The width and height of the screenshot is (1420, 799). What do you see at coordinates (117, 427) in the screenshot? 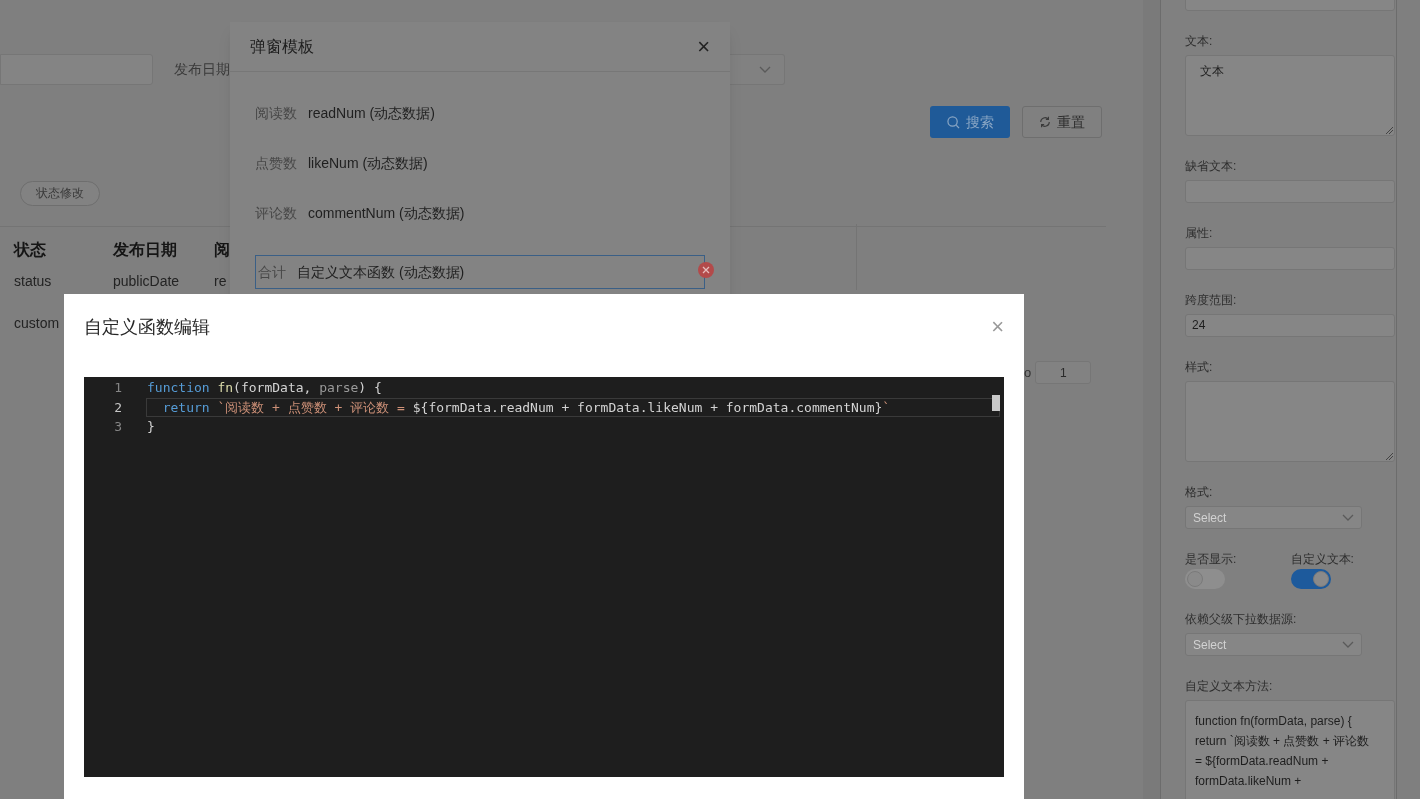
I see `line-number: 3` at bounding box center [117, 427].